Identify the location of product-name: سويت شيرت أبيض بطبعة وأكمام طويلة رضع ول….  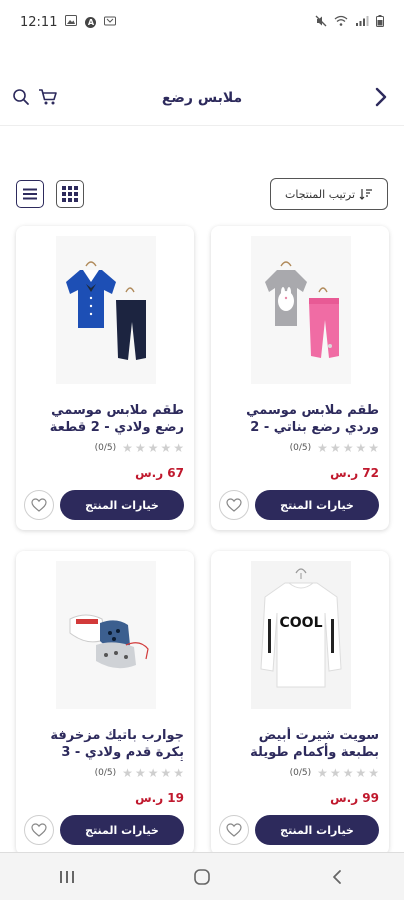
(299, 744).